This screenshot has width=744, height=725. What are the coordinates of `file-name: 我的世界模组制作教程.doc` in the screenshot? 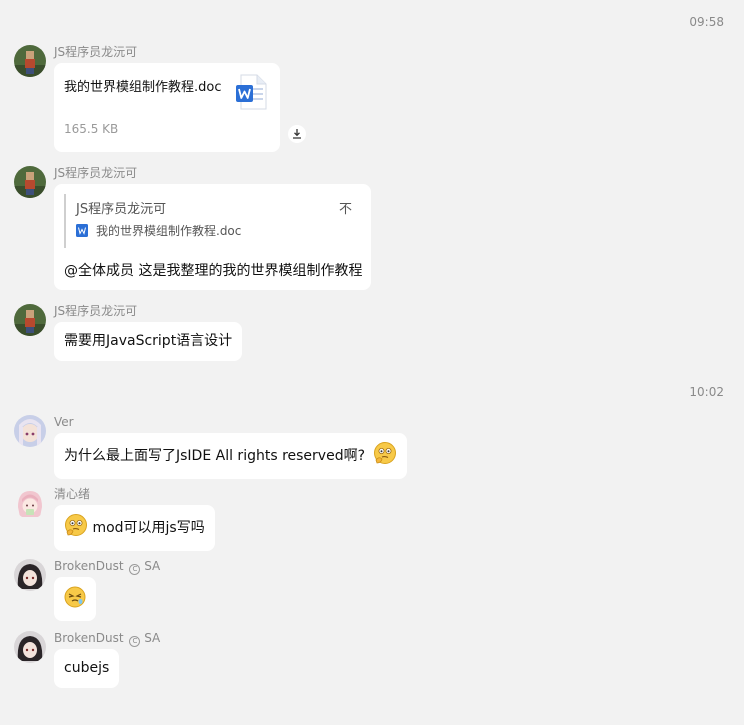 It's located at (143, 87).